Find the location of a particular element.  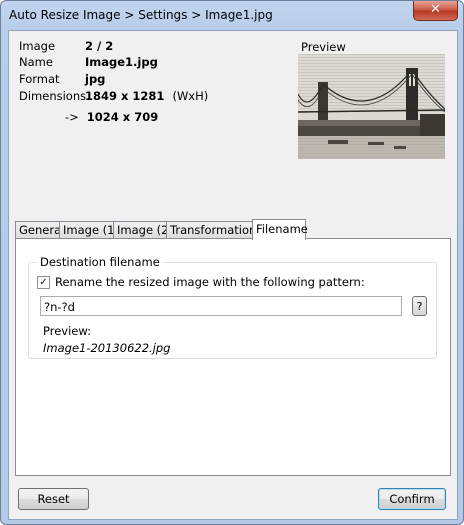

format-value: jpg is located at coordinates (95, 79).